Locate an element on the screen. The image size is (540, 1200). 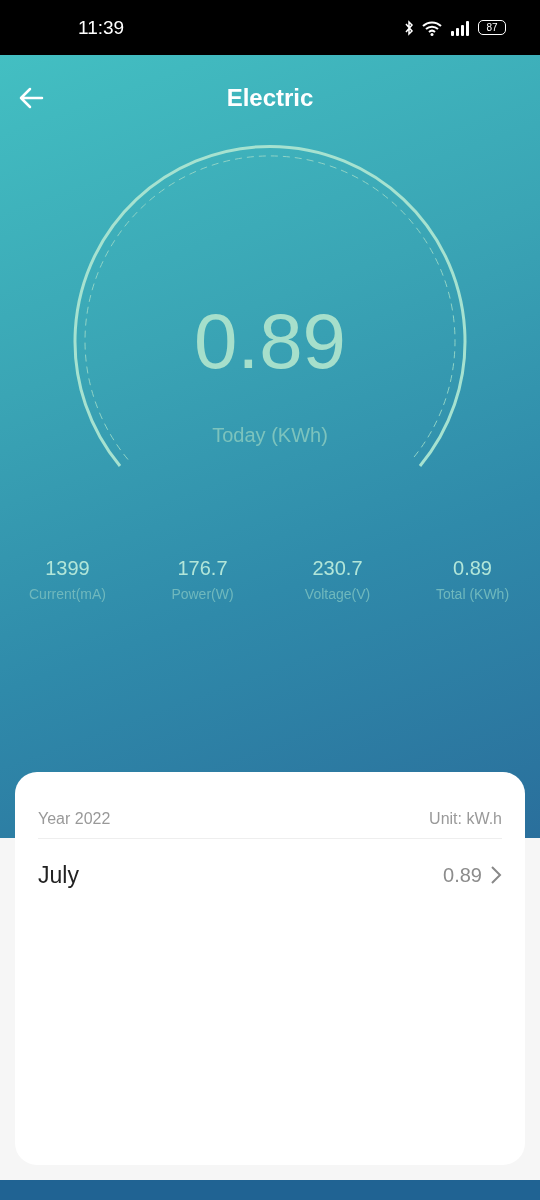
gauge-label: Today (KWh) is located at coordinates (270, 435).